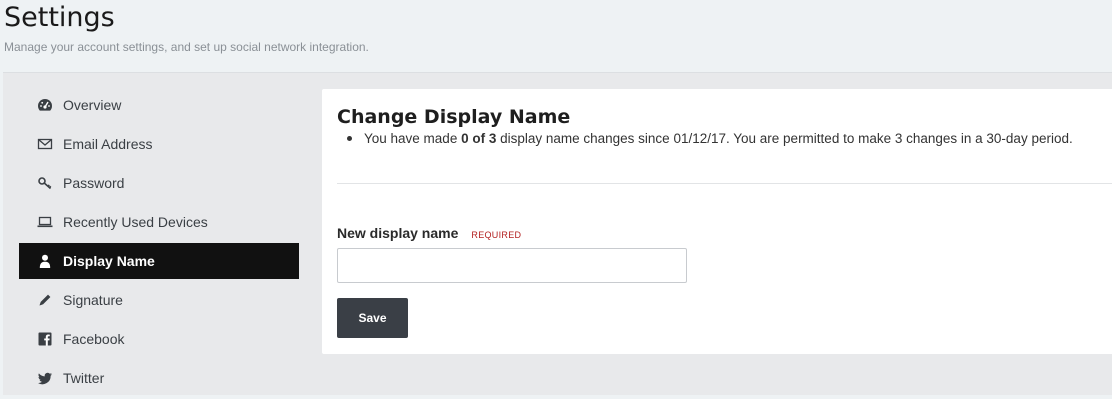 This screenshot has height=399, width=1112. Describe the element at coordinates (512, 265) in the screenshot. I see `display-name-input` at that location.